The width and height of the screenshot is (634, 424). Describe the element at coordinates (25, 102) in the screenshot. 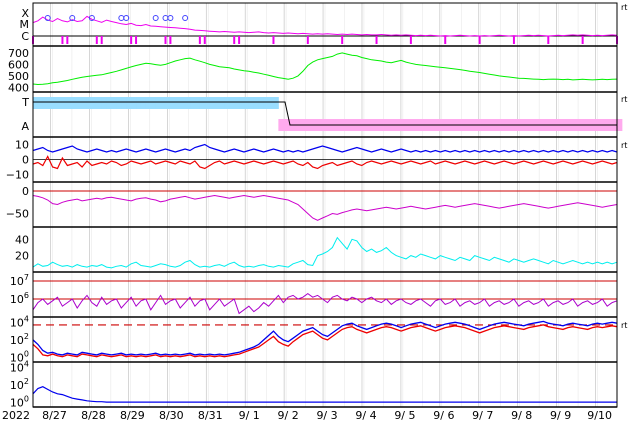

I see `y-label-toward: T` at that location.